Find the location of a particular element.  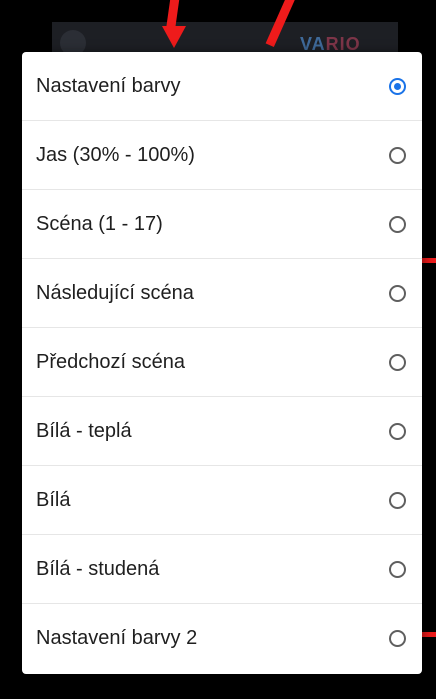

option-nasledujici-scena: Následující scéna is located at coordinates (222, 293).